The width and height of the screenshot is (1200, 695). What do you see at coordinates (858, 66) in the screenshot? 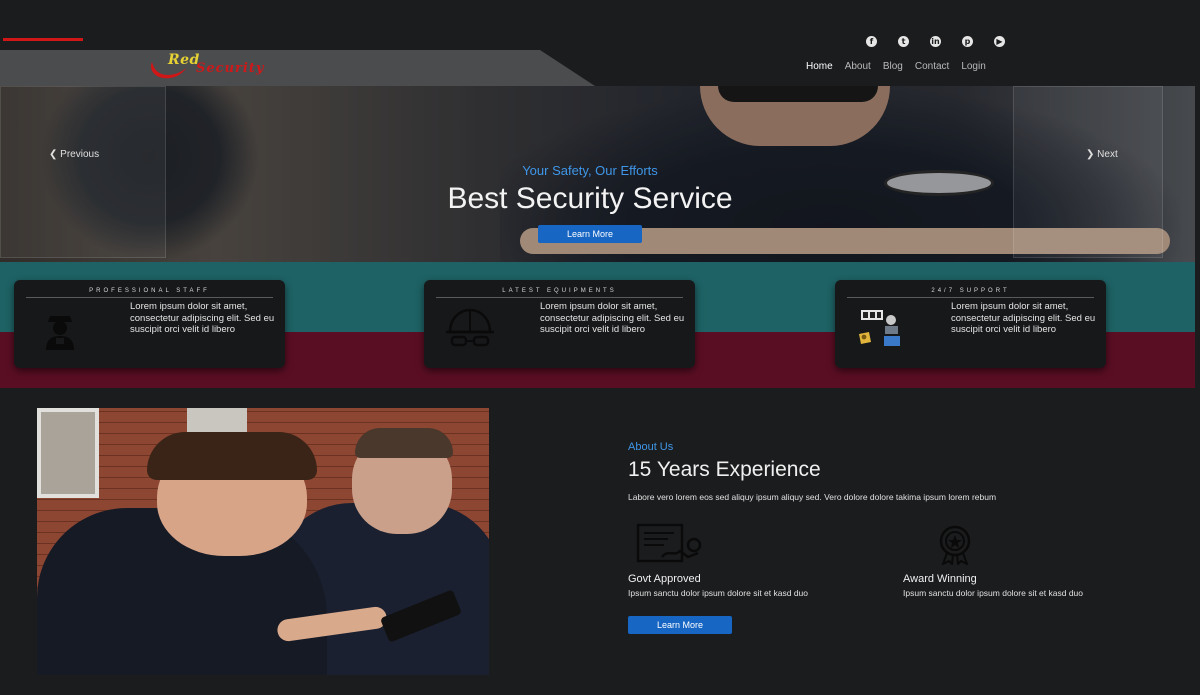
I see `nav-about: About` at bounding box center [858, 66].